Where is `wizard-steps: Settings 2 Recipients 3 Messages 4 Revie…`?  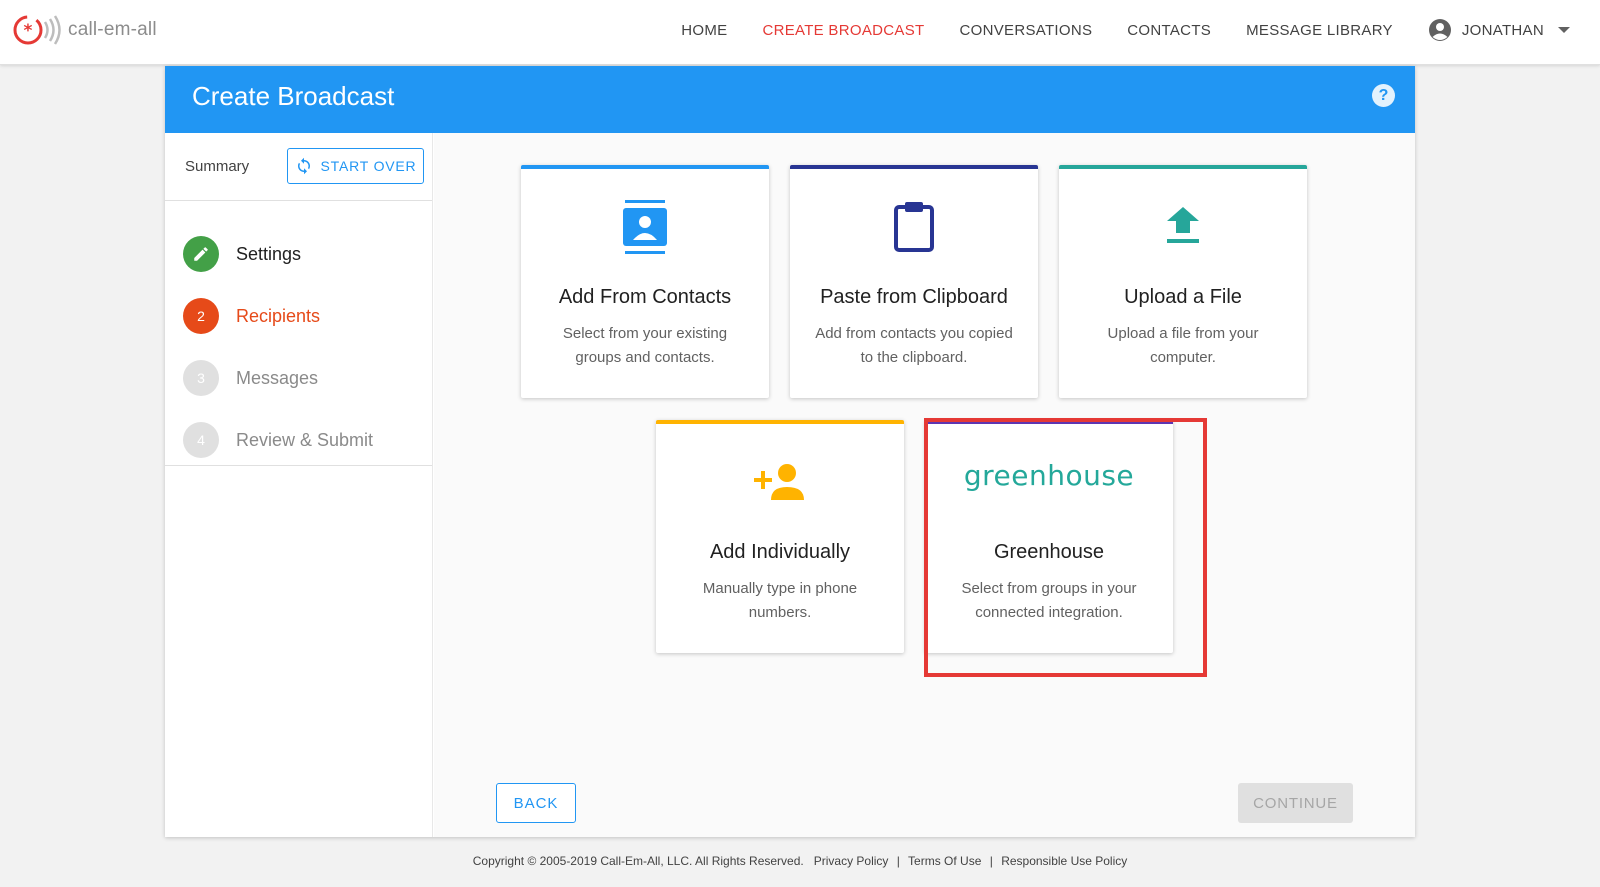 wizard-steps: Settings 2 Recipients 3 Messages 4 Revie… is located at coordinates (298, 333).